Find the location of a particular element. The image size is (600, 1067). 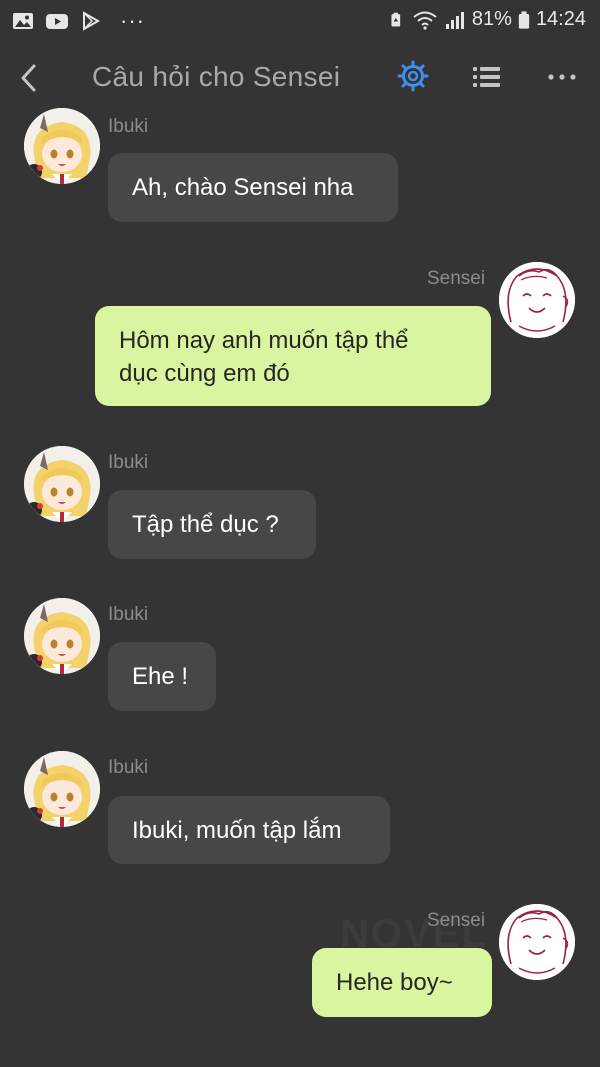

message-bubble: Ehe ! is located at coordinates (162, 676).